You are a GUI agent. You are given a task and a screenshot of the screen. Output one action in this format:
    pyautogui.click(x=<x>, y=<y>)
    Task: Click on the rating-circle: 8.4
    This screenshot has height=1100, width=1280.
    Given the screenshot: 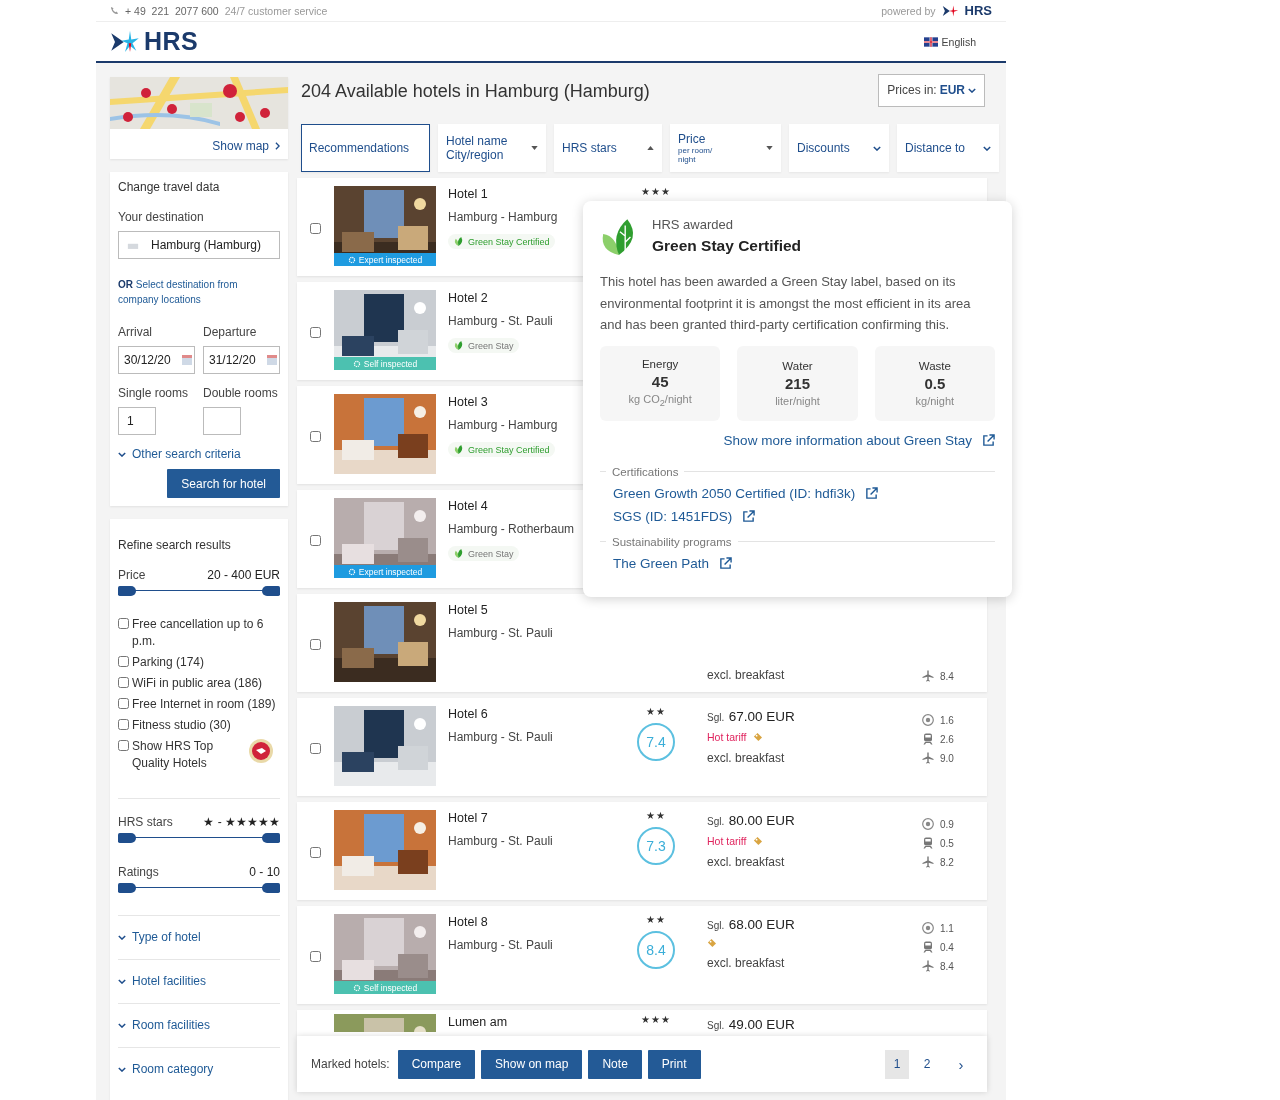 What is the action you would take?
    pyautogui.click(x=656, y=950)
    